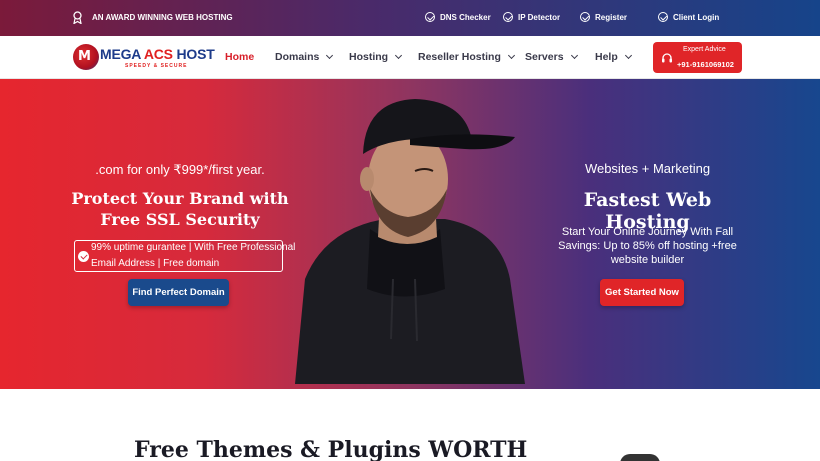 The width and height of the screenshot is (820, 461). I want to click on client-login-link: Client Login, so click(688, 17).